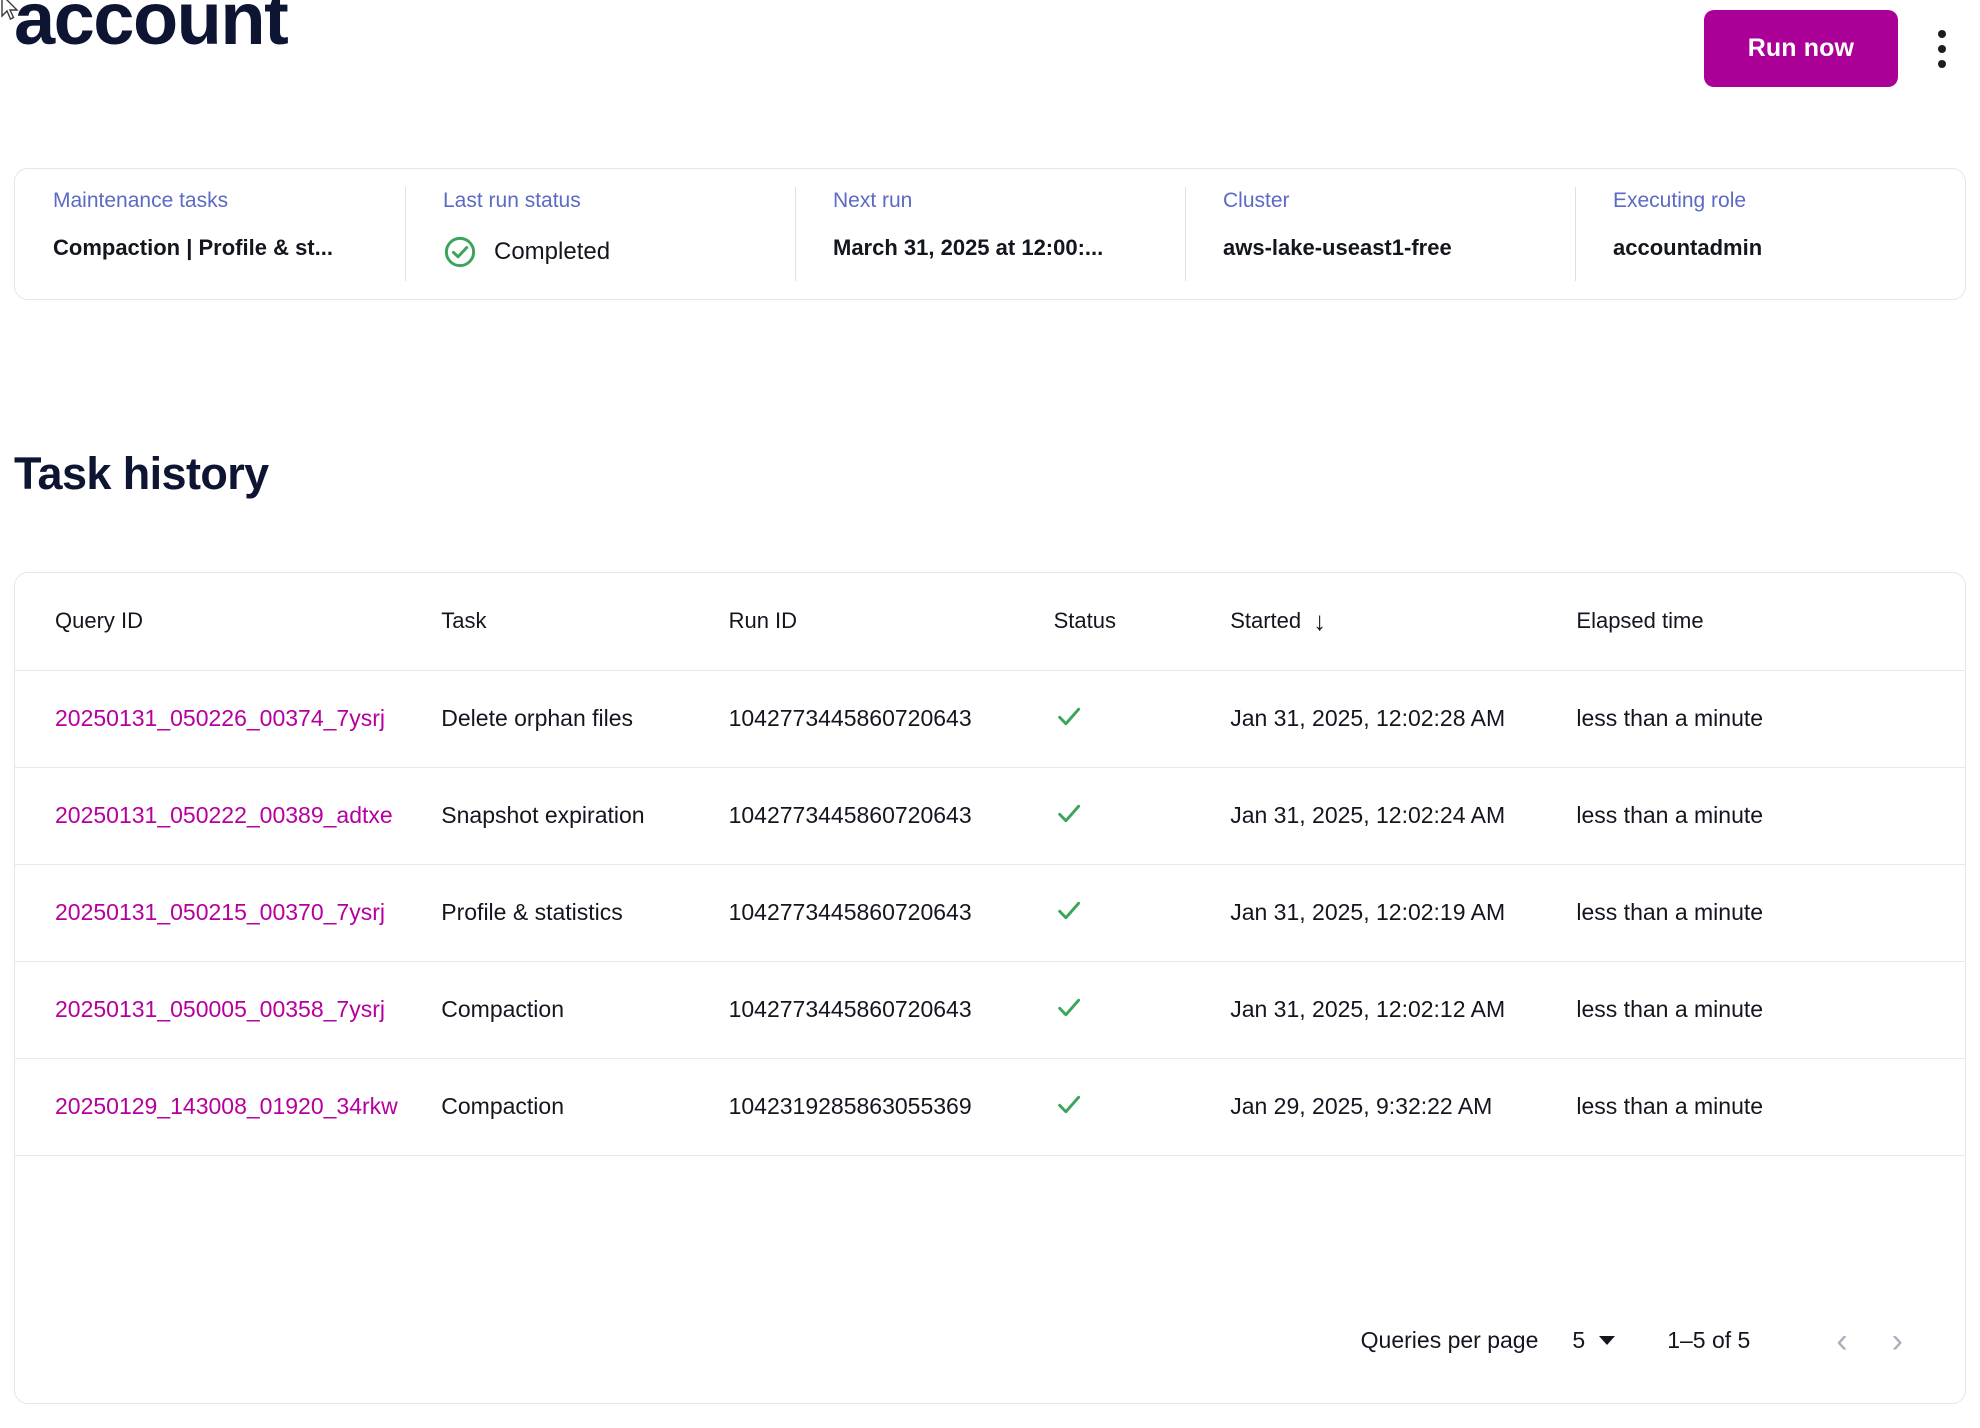 Image resolution: width=1980 pixels, height=1428 pixels. What do you see at coordinates (1449, 1340) in the screenshot?
I see `per-page-label: Queries per page` at bounding box center [1449, 1340].